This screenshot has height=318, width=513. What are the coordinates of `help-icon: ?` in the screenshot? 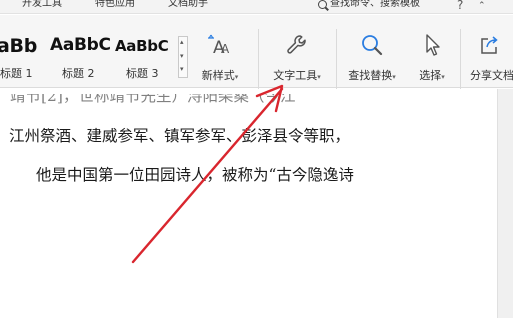 It's located at (460, 5).